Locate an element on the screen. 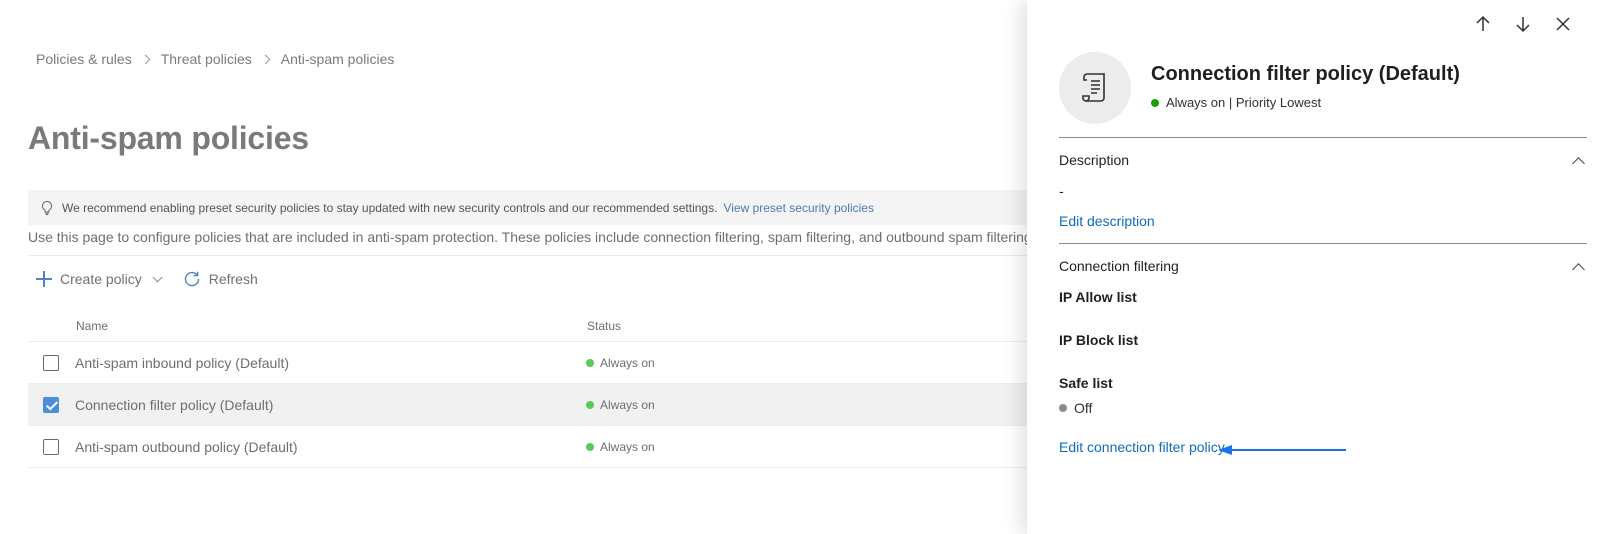 Image resolution: width=1597 pixels, height=534 pixels. refresh-button: Refresh is located at coordinates (209, 279).